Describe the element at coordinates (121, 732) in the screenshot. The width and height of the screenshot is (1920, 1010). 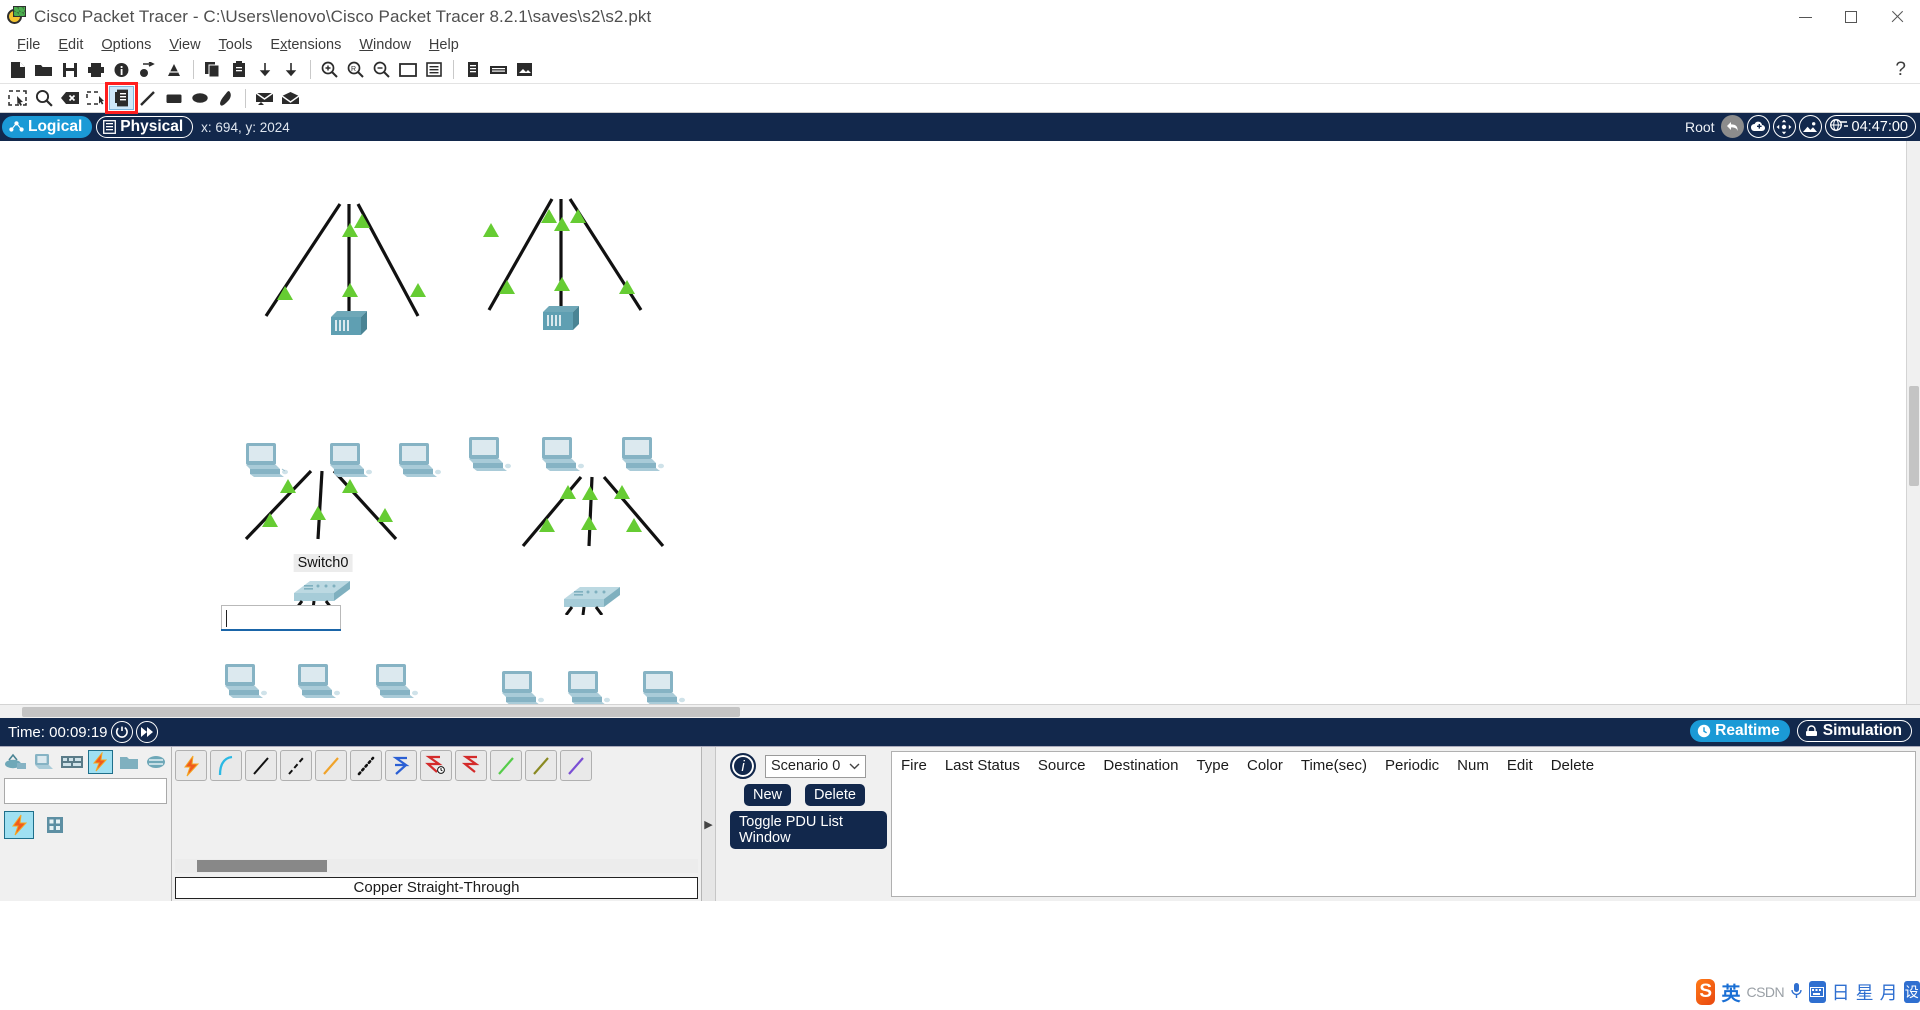
I see `power-cycle-devices-icon` at that location.